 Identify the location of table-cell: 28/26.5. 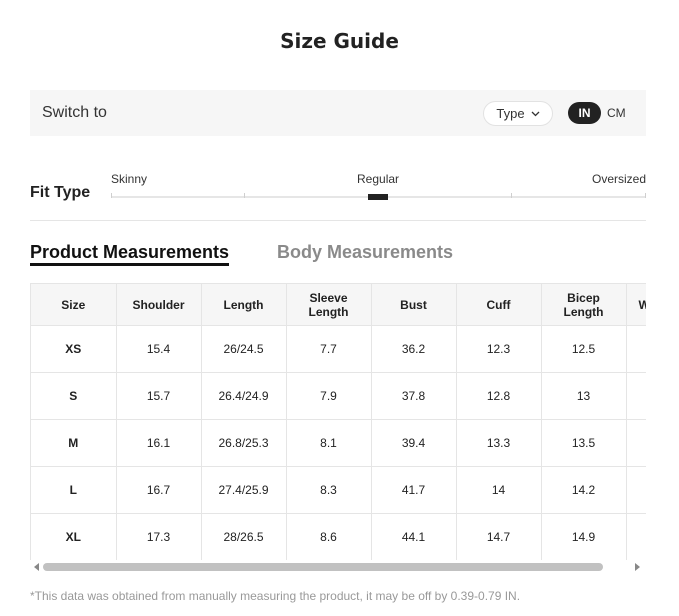
(243, 536).